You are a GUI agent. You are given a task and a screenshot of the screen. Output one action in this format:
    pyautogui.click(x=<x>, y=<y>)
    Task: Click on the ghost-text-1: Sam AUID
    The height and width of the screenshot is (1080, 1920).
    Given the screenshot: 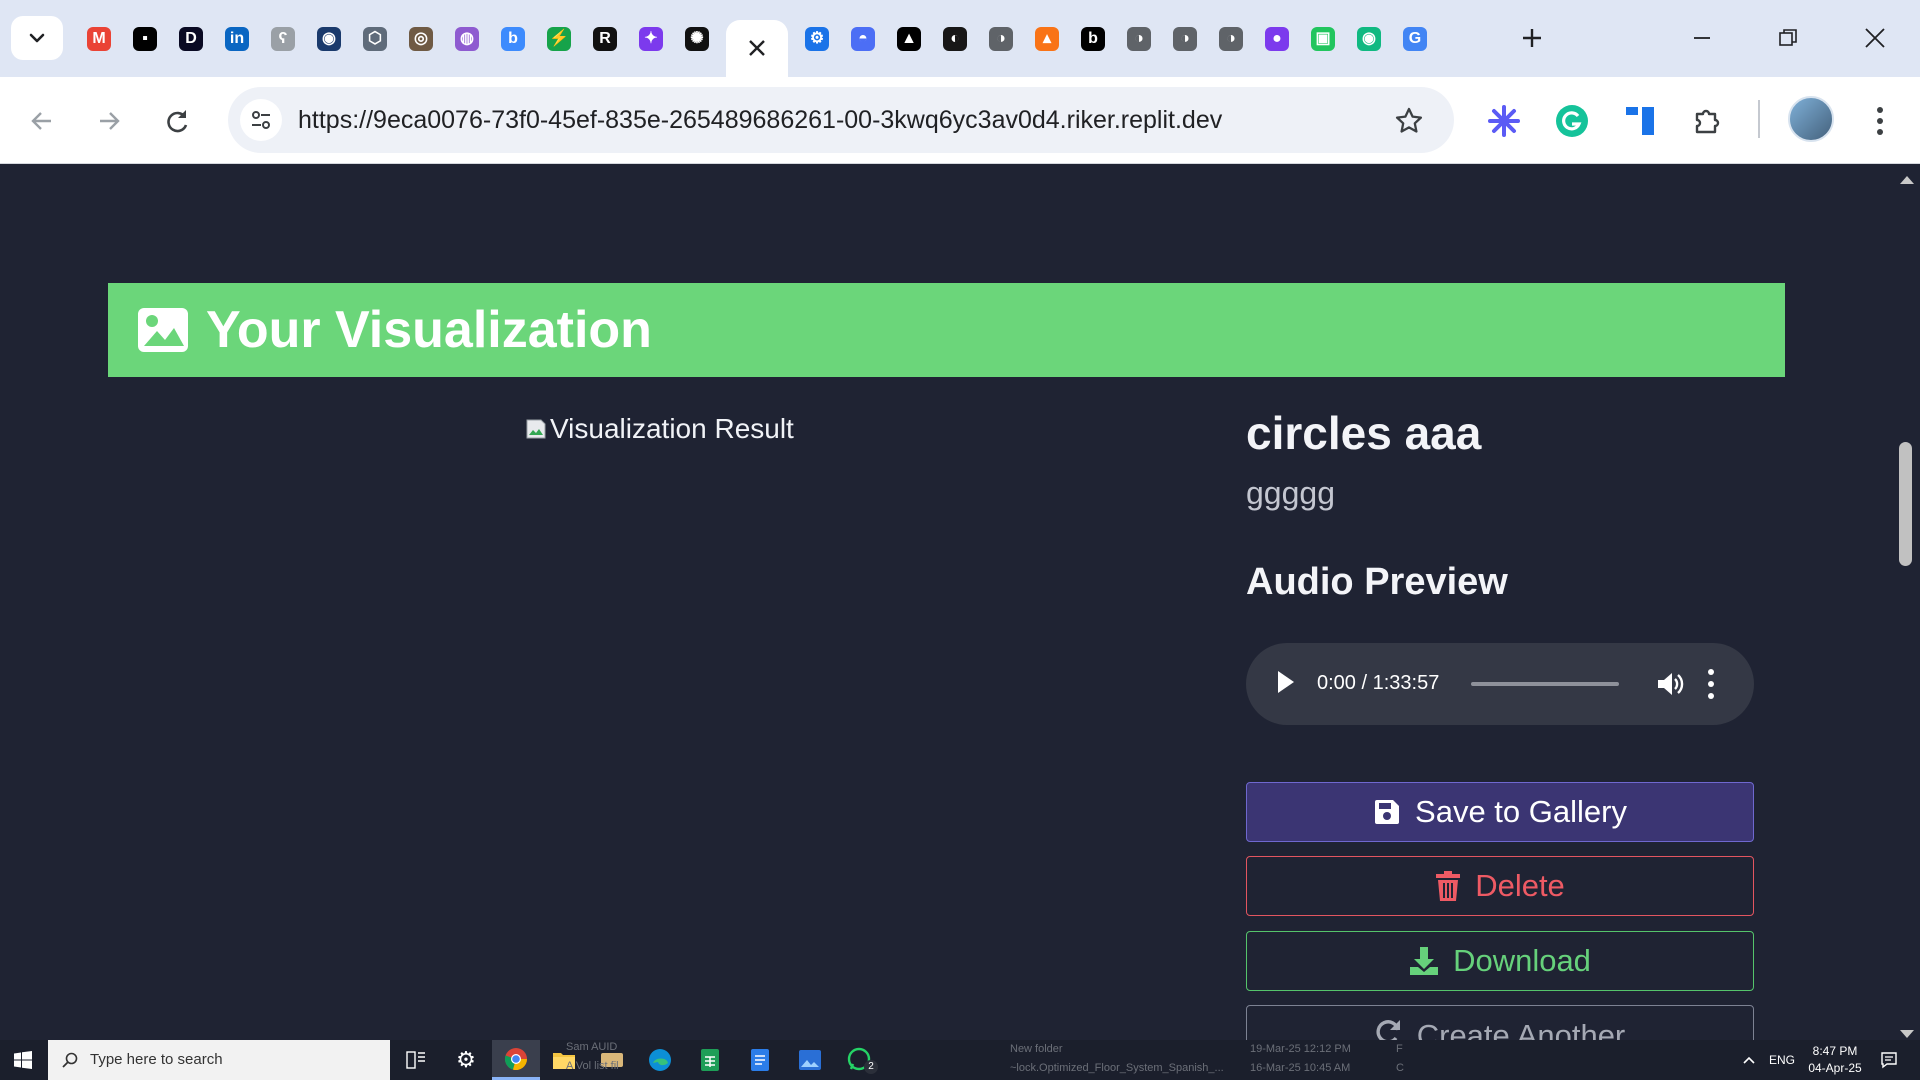 What is the action you would take?
    pyautogui.click(x=592, y=1047)
    